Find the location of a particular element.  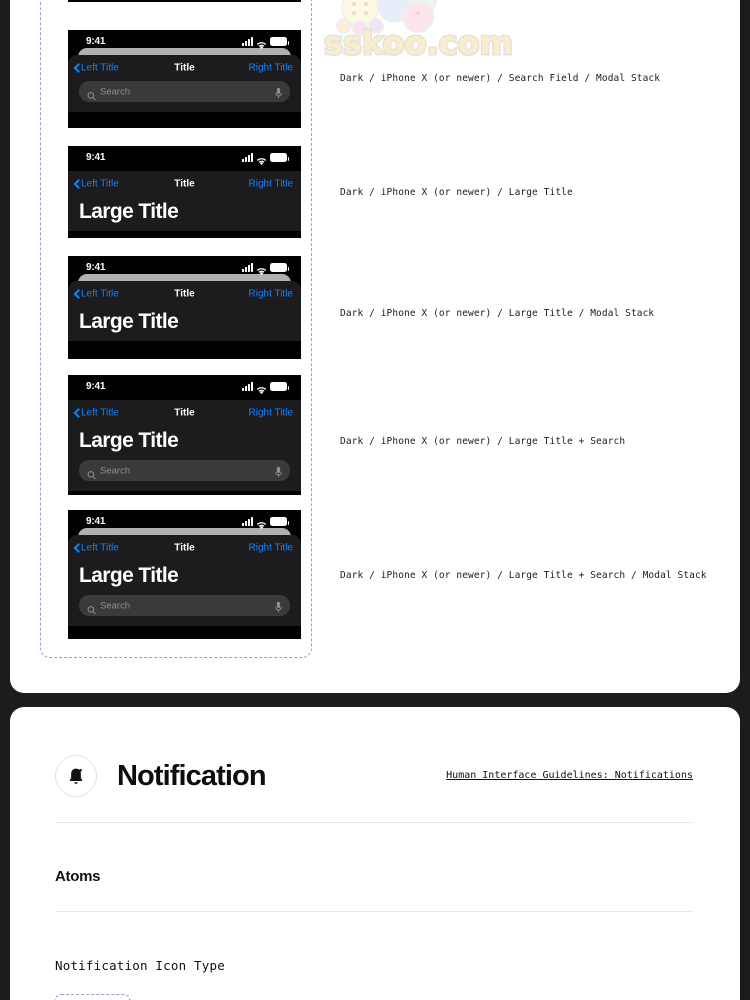

notification-header: Notification is located at coordinates (161, 776).